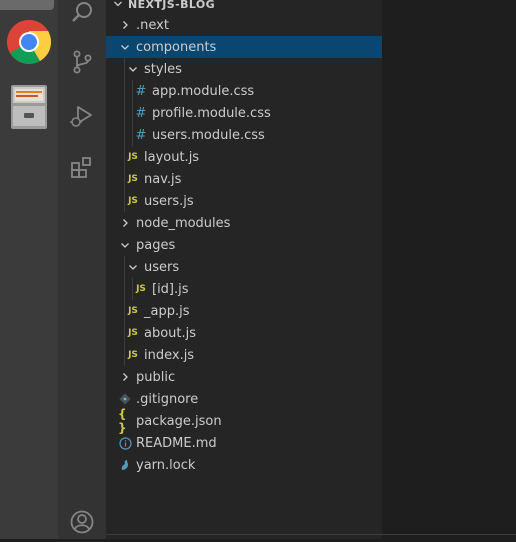 The height and width of the screenshot is (542, 516). What do you see at coordinates (82, 16) in the screenshot?
I see `search-icon` at bounding box center [82, 16].